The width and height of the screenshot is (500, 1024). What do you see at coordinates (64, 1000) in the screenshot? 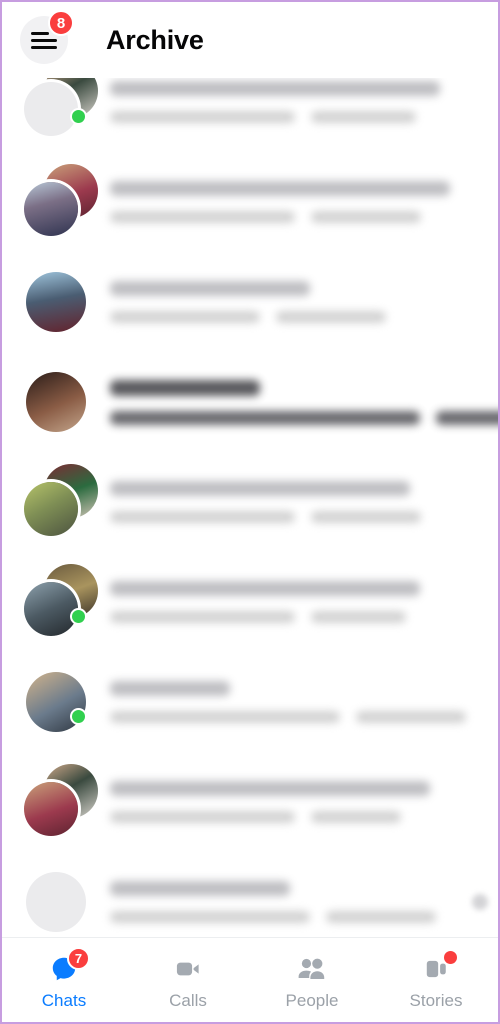
I see `nav-label-chats: Chats` at bounding box center [64, 1000].